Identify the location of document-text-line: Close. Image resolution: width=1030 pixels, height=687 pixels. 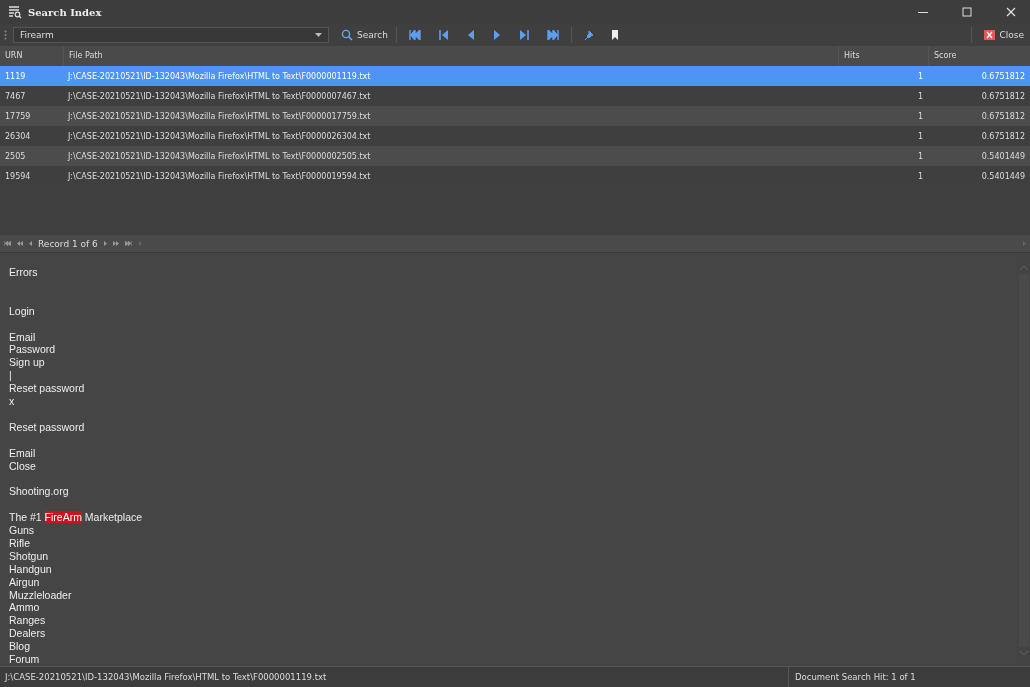
(22, 466).